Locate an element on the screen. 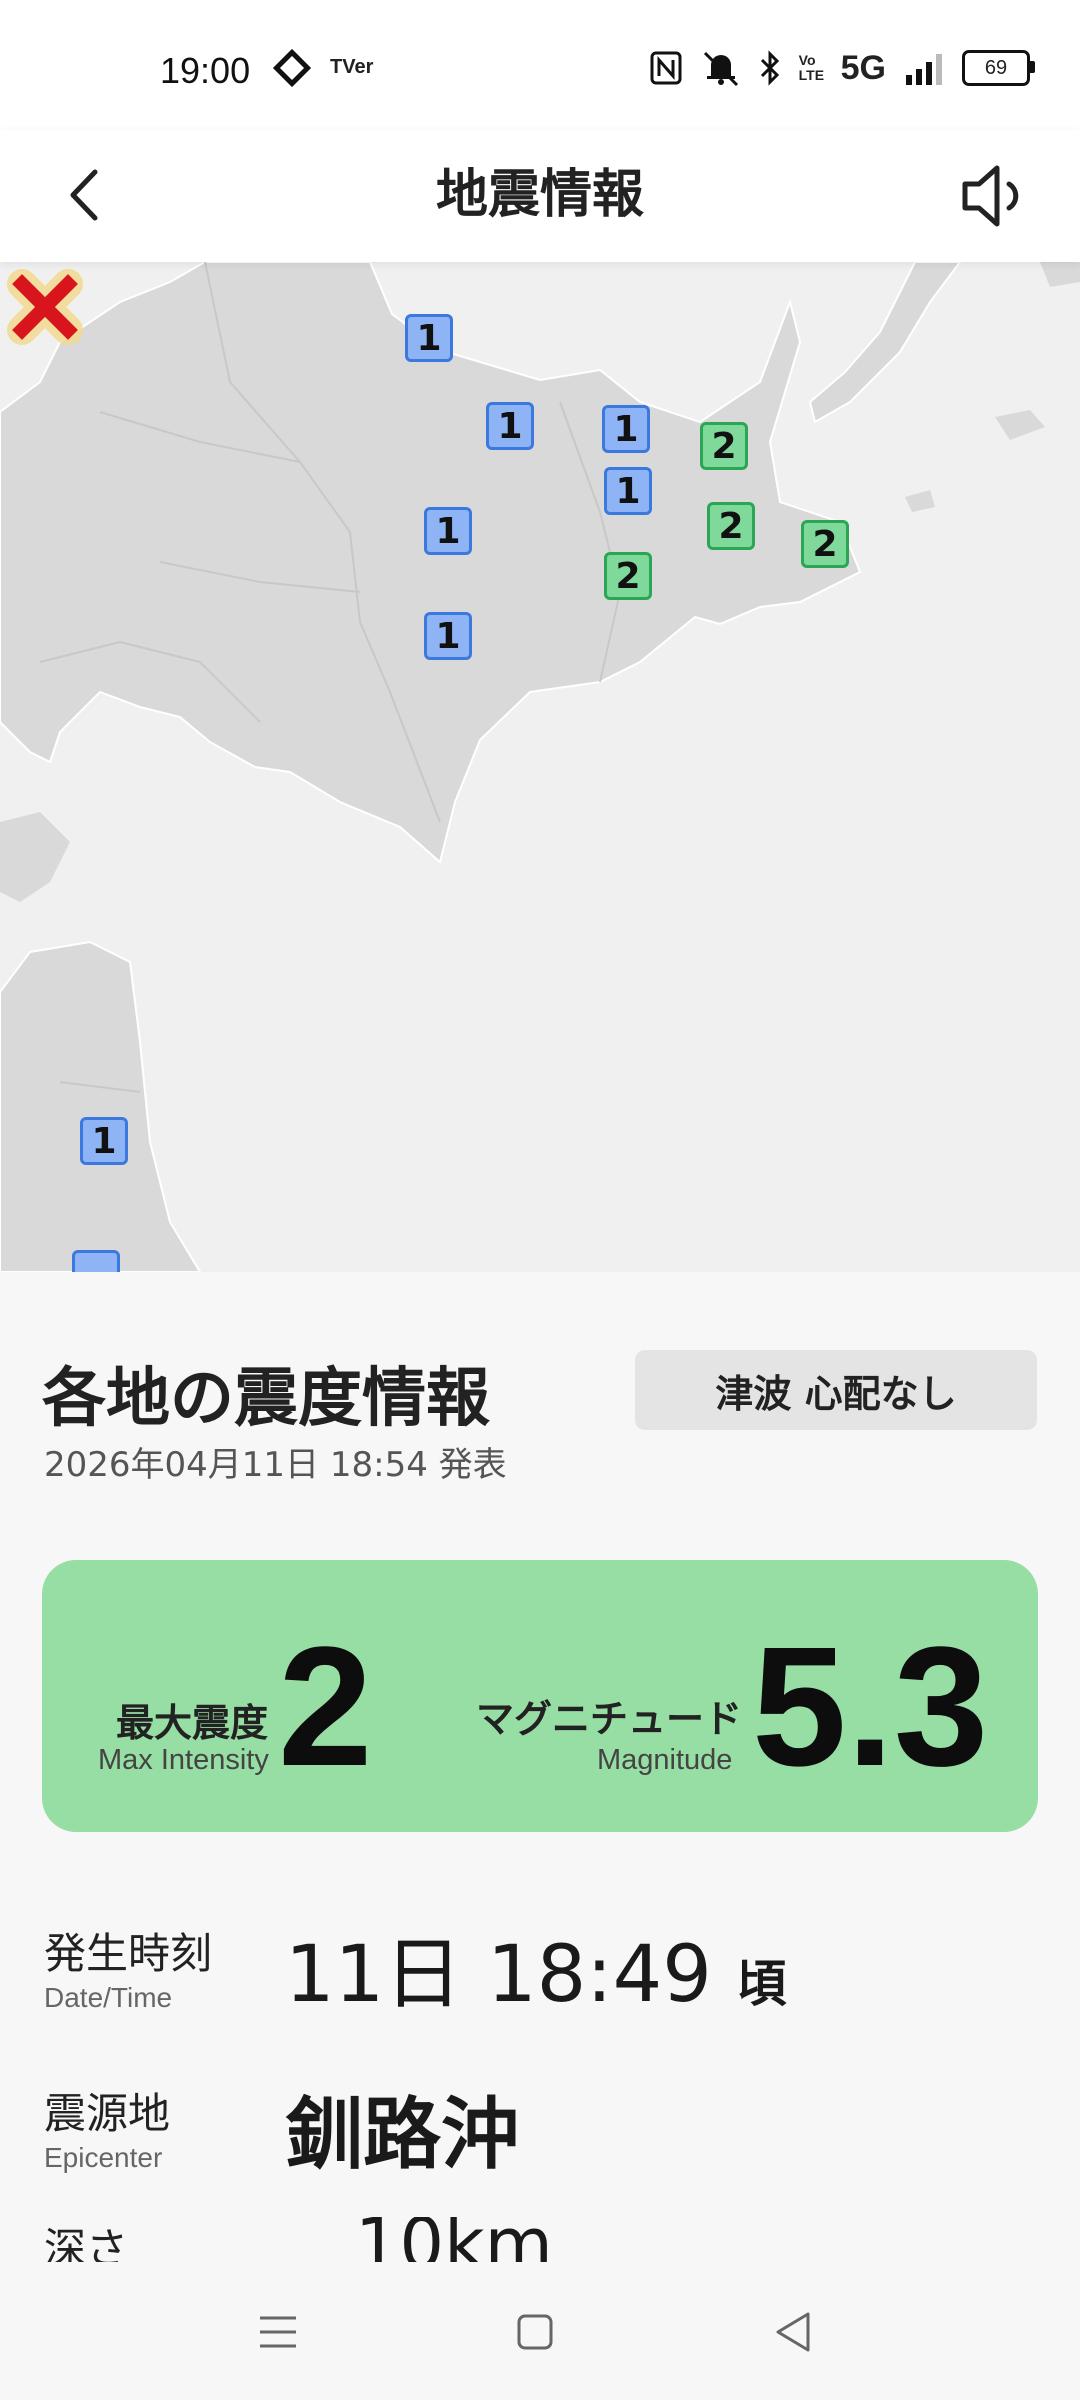 This screenshot has height=2400, width=1080. datetime-en-label: Date/Time is located at coordinates (108, 1997).